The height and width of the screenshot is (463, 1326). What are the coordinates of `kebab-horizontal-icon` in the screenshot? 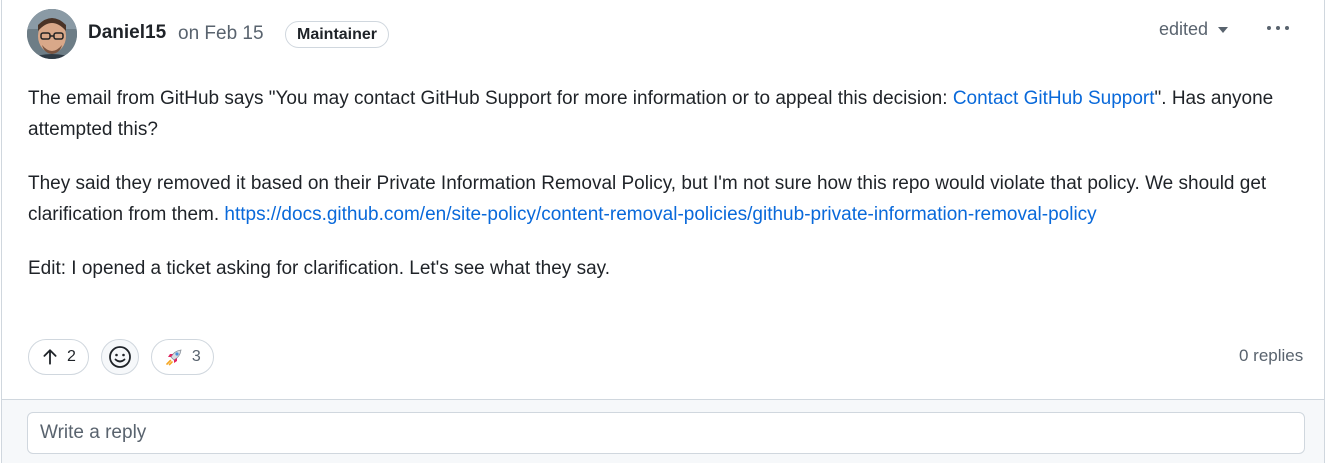 It's located at (1278, 28).